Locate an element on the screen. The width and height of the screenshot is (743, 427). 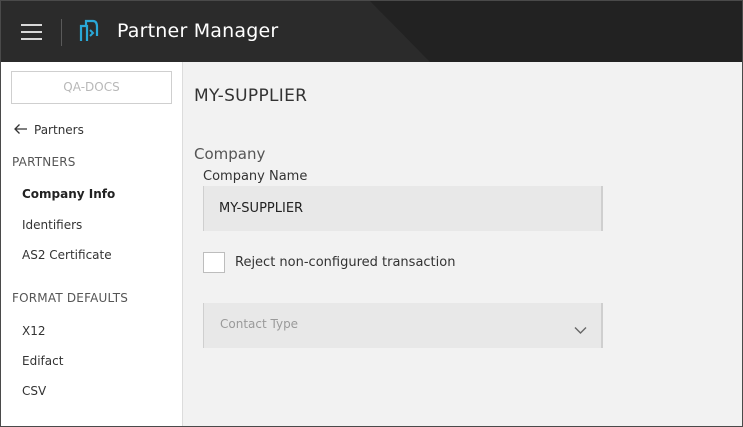
company-name-input is located at coordinates (402, 208).